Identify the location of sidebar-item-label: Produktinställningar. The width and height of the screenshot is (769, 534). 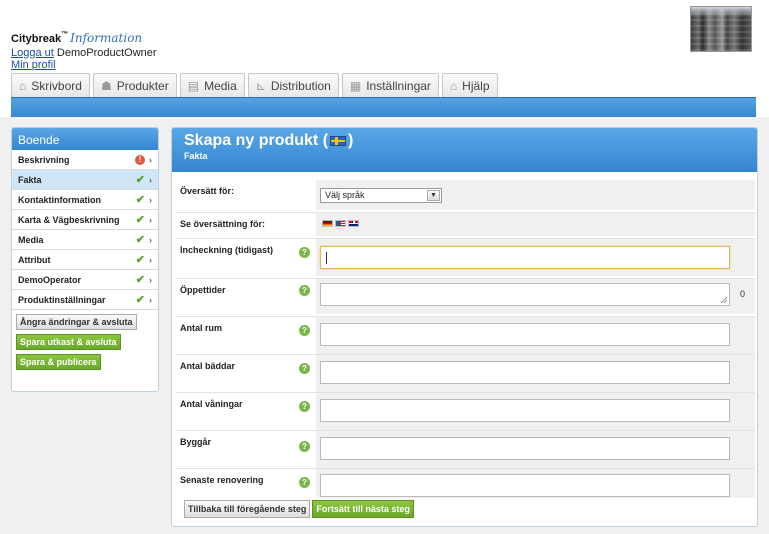
(62, 299).